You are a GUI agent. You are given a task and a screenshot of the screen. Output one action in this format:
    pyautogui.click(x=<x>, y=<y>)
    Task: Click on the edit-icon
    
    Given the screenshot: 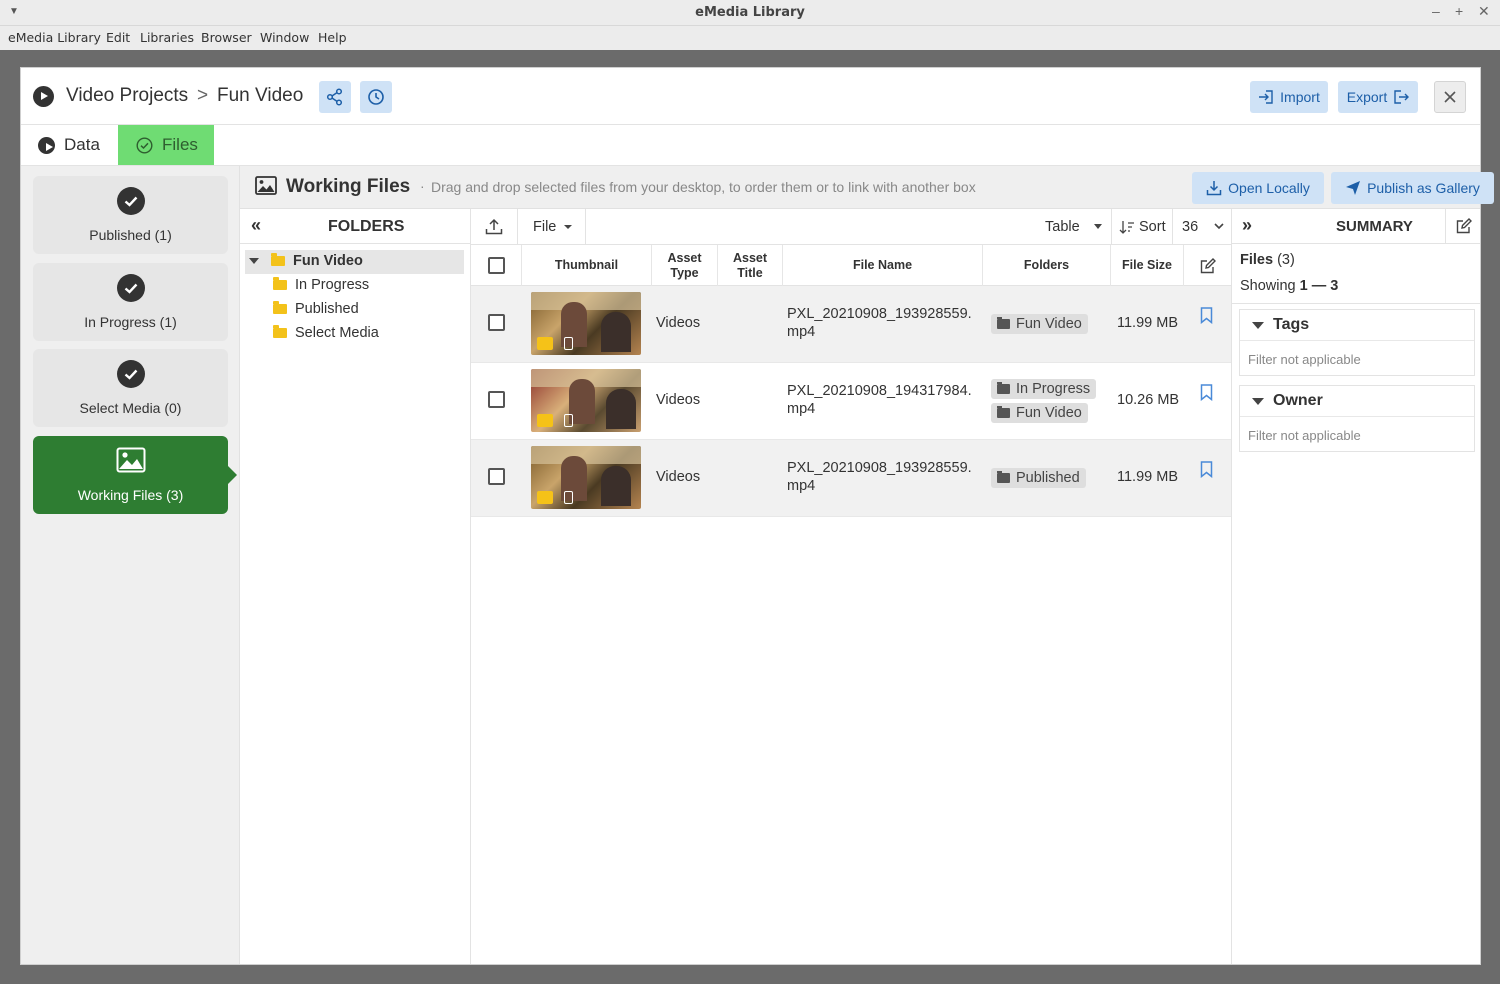 What is the action you would take?
    pyautogui.click(x=1464, y=226)
    